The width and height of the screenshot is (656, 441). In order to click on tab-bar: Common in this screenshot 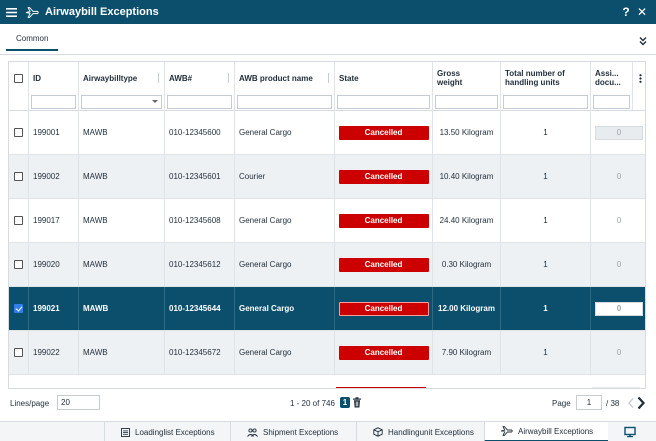, I will do `click(328, 39)`.